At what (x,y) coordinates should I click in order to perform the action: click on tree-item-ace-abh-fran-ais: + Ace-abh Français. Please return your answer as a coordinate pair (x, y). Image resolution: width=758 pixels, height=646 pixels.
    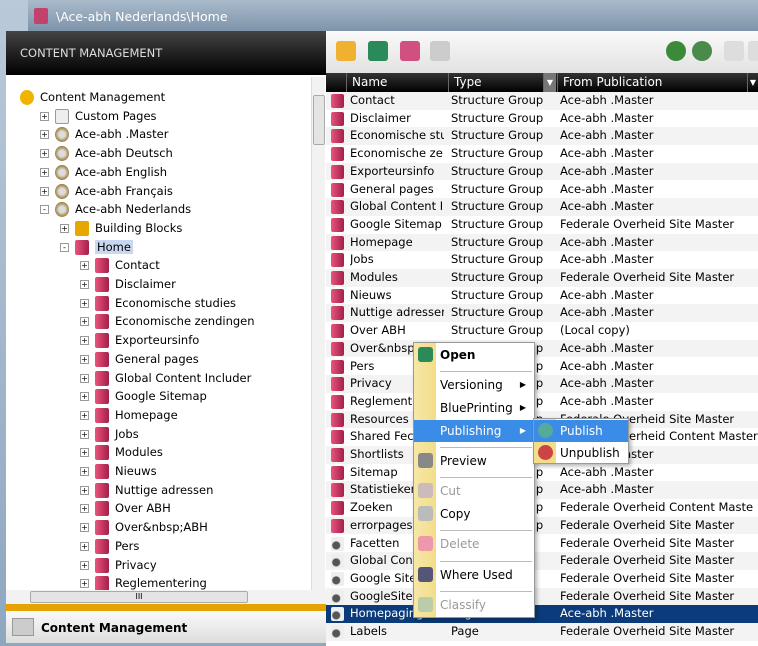
    Looking at the image, I should click on (106, 191).